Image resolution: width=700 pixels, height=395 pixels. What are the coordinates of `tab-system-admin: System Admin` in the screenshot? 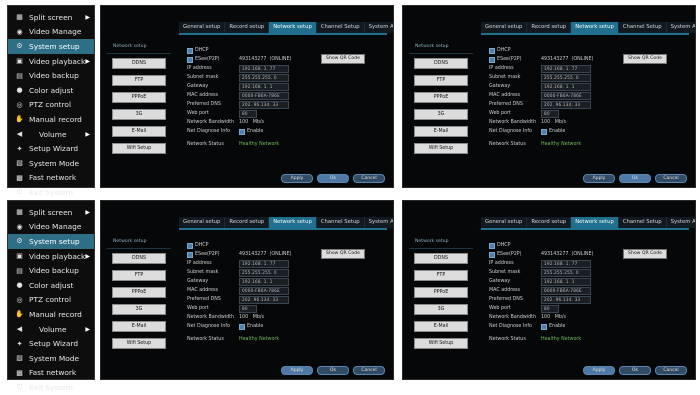 It's located at (680, 222).